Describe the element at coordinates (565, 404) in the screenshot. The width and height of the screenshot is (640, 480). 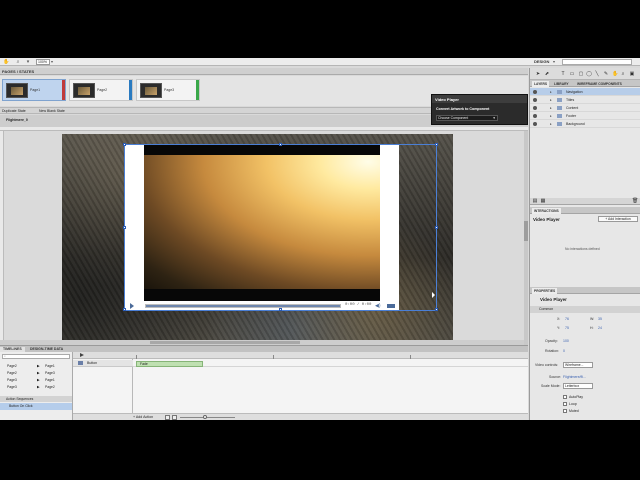
I see `loop-checkbox` at that location.